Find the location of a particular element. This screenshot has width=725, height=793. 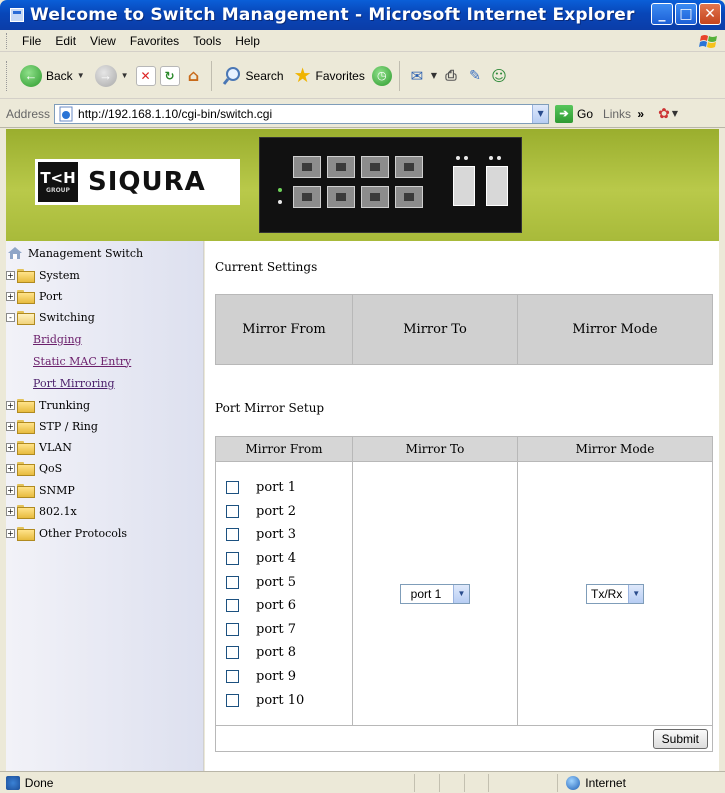

mail-dropdown-icon: ▼ is located at coordinates (434, 75).